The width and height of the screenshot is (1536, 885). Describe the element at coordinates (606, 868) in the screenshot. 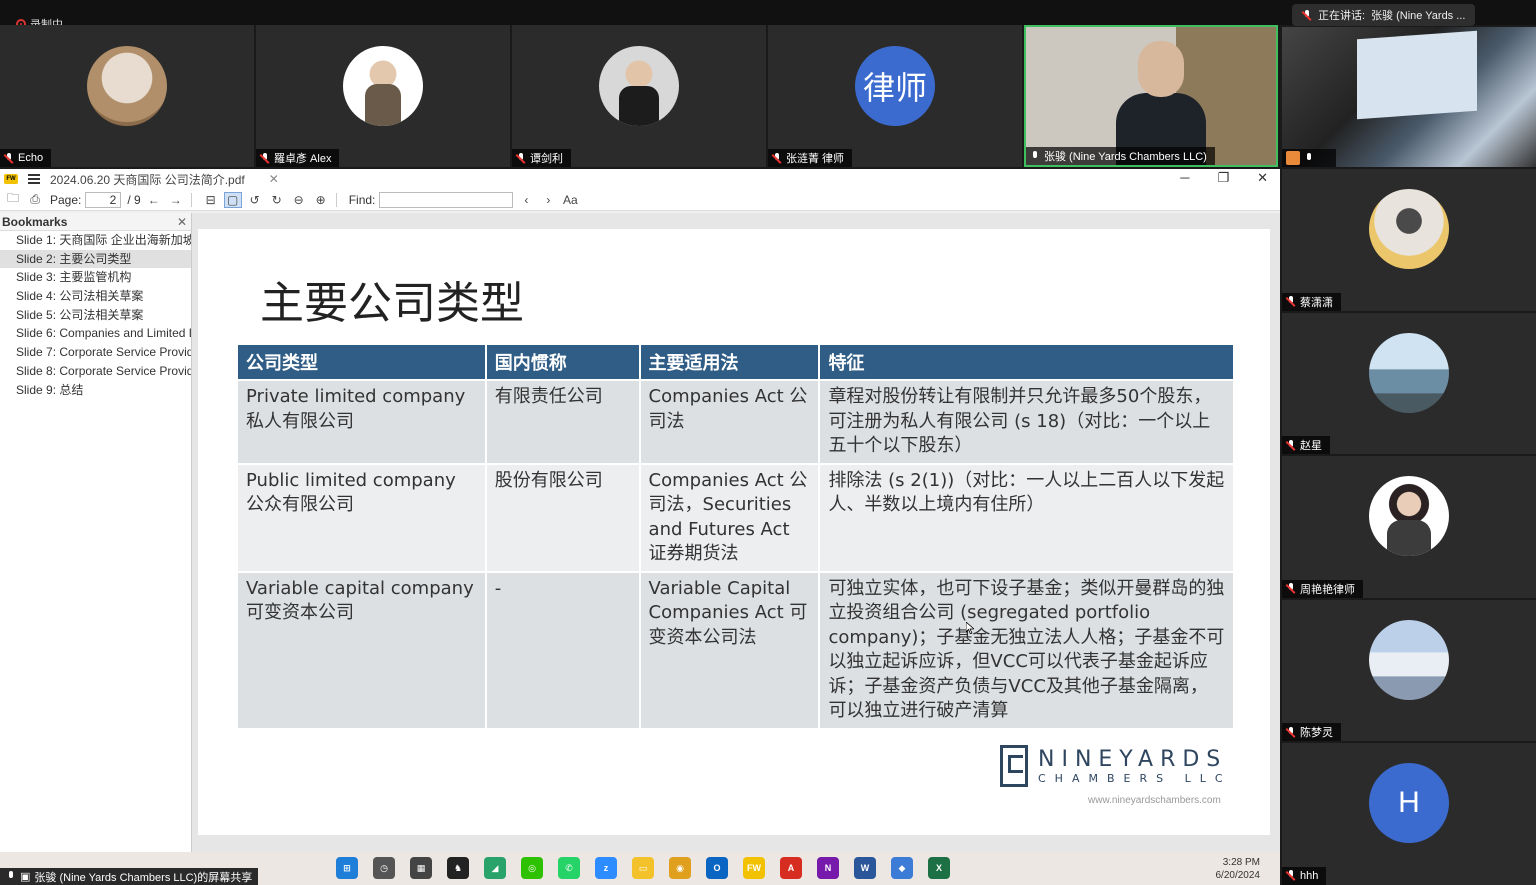

I see `zoom-icon: z` at that location.